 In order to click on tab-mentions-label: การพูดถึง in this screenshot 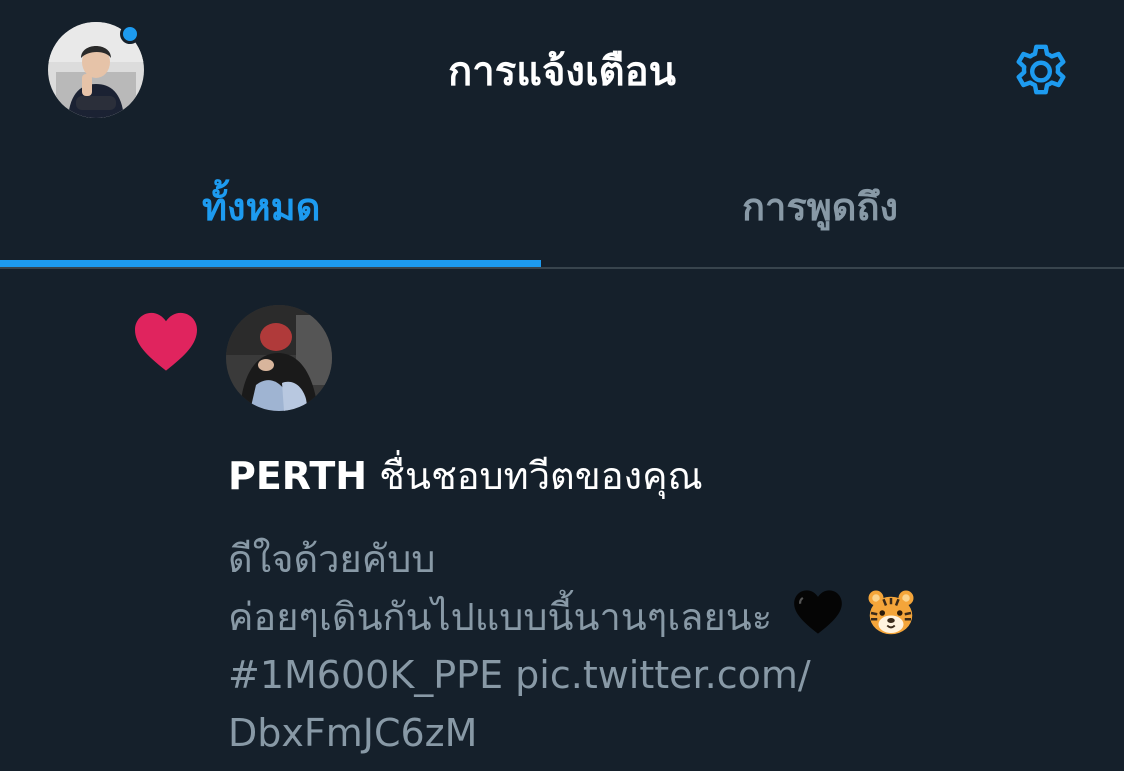, I will do `click(820, 206)`.